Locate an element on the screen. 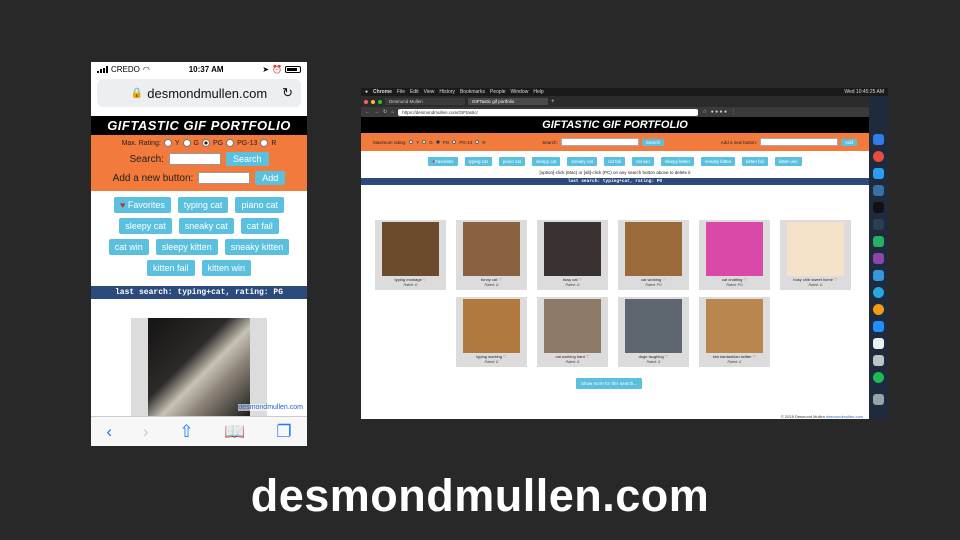 The image size is (960, 540). phone-address-bar: 🔒 desmondmullen.com ↻ is located at coordinates (199, 93).